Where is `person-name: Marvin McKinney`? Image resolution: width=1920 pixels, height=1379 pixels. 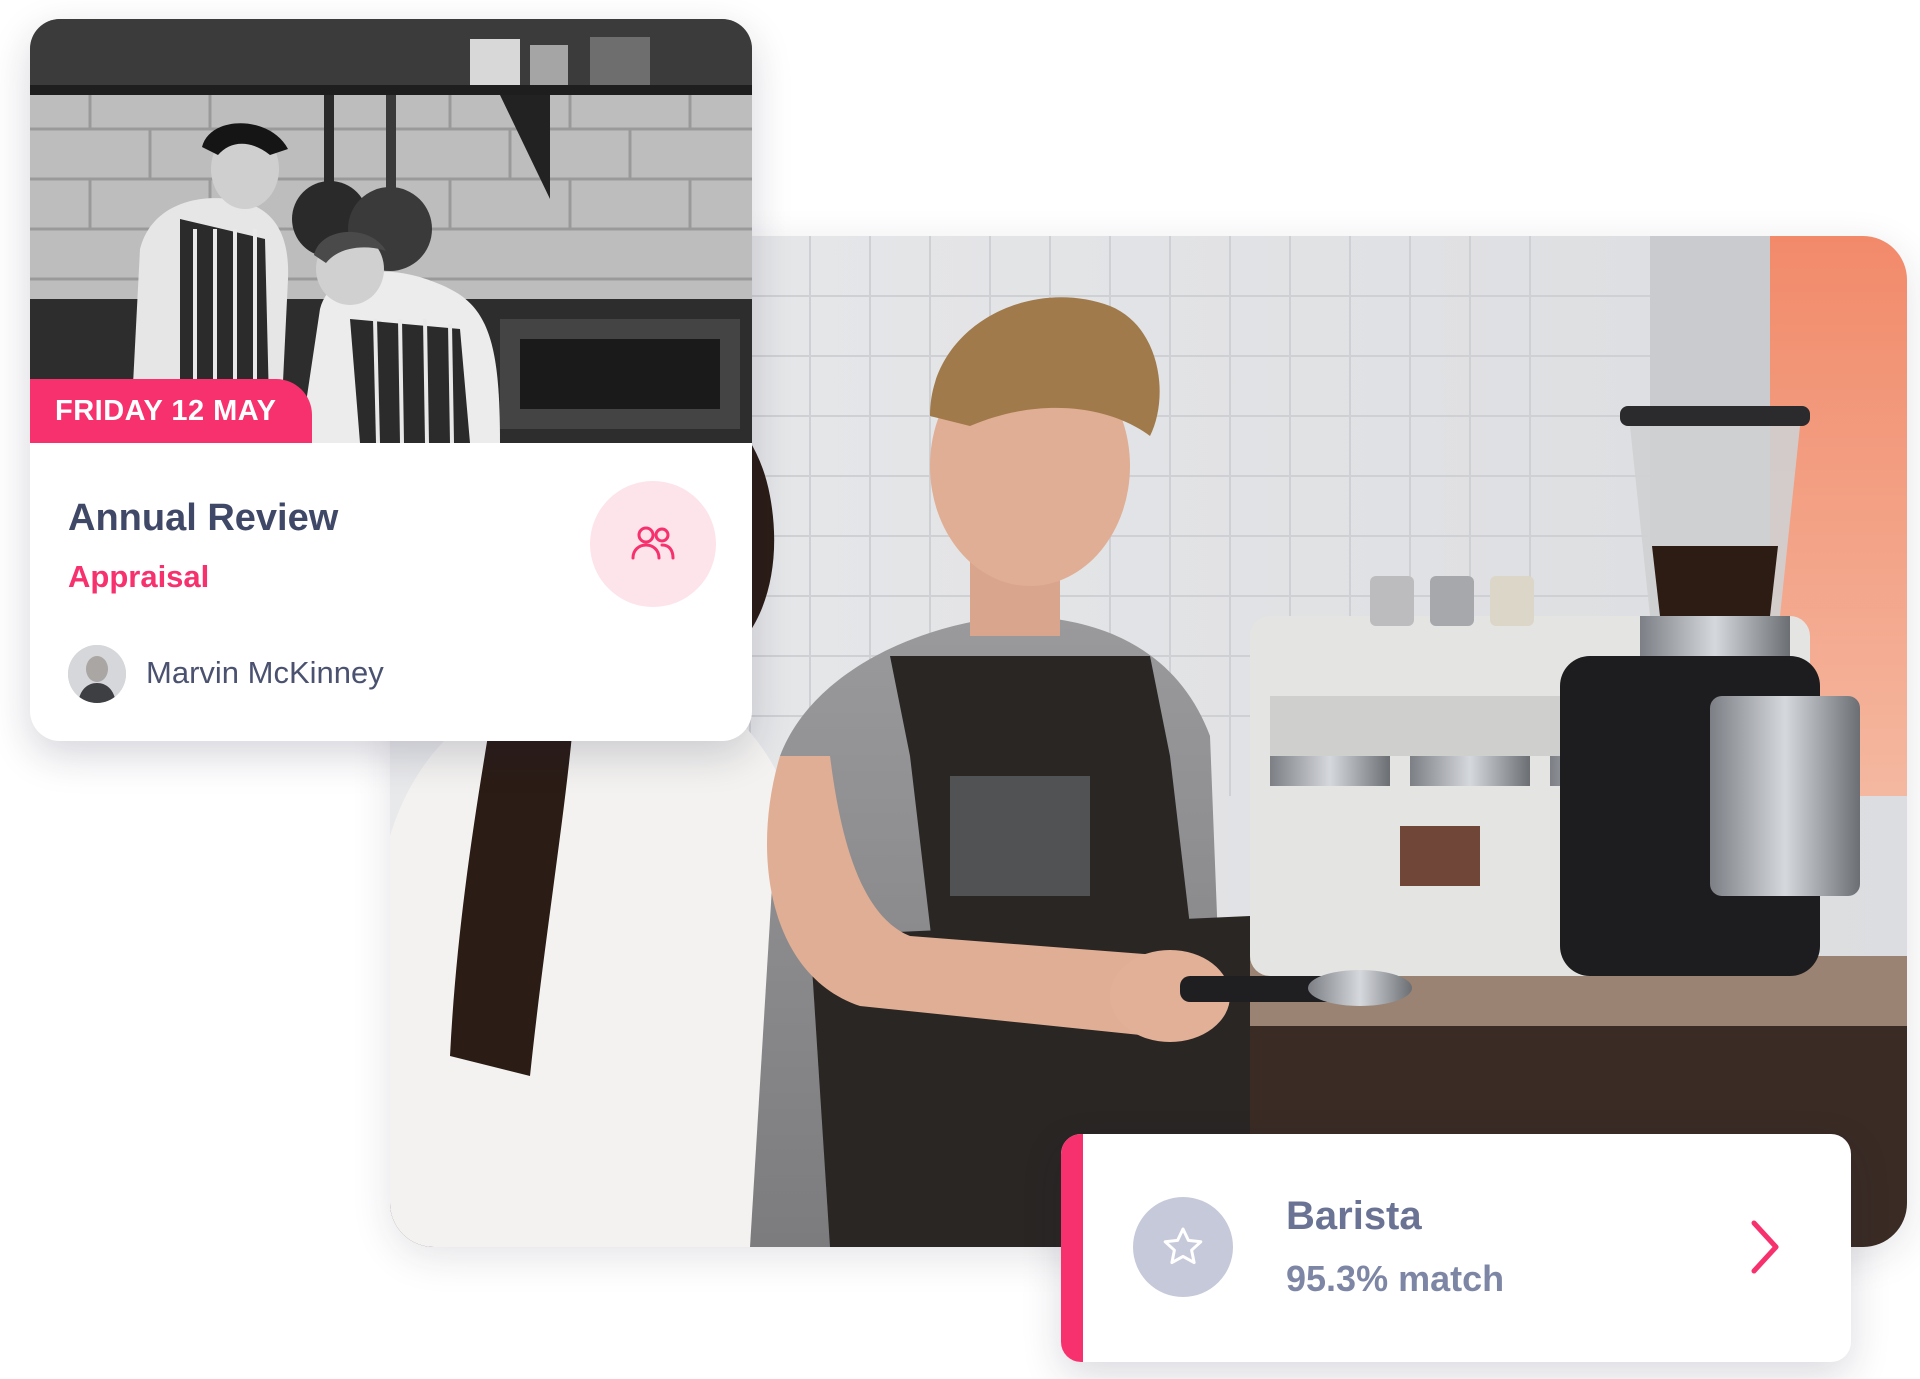
person-name: Marvin McKinney is located at coordinates (265, 672).